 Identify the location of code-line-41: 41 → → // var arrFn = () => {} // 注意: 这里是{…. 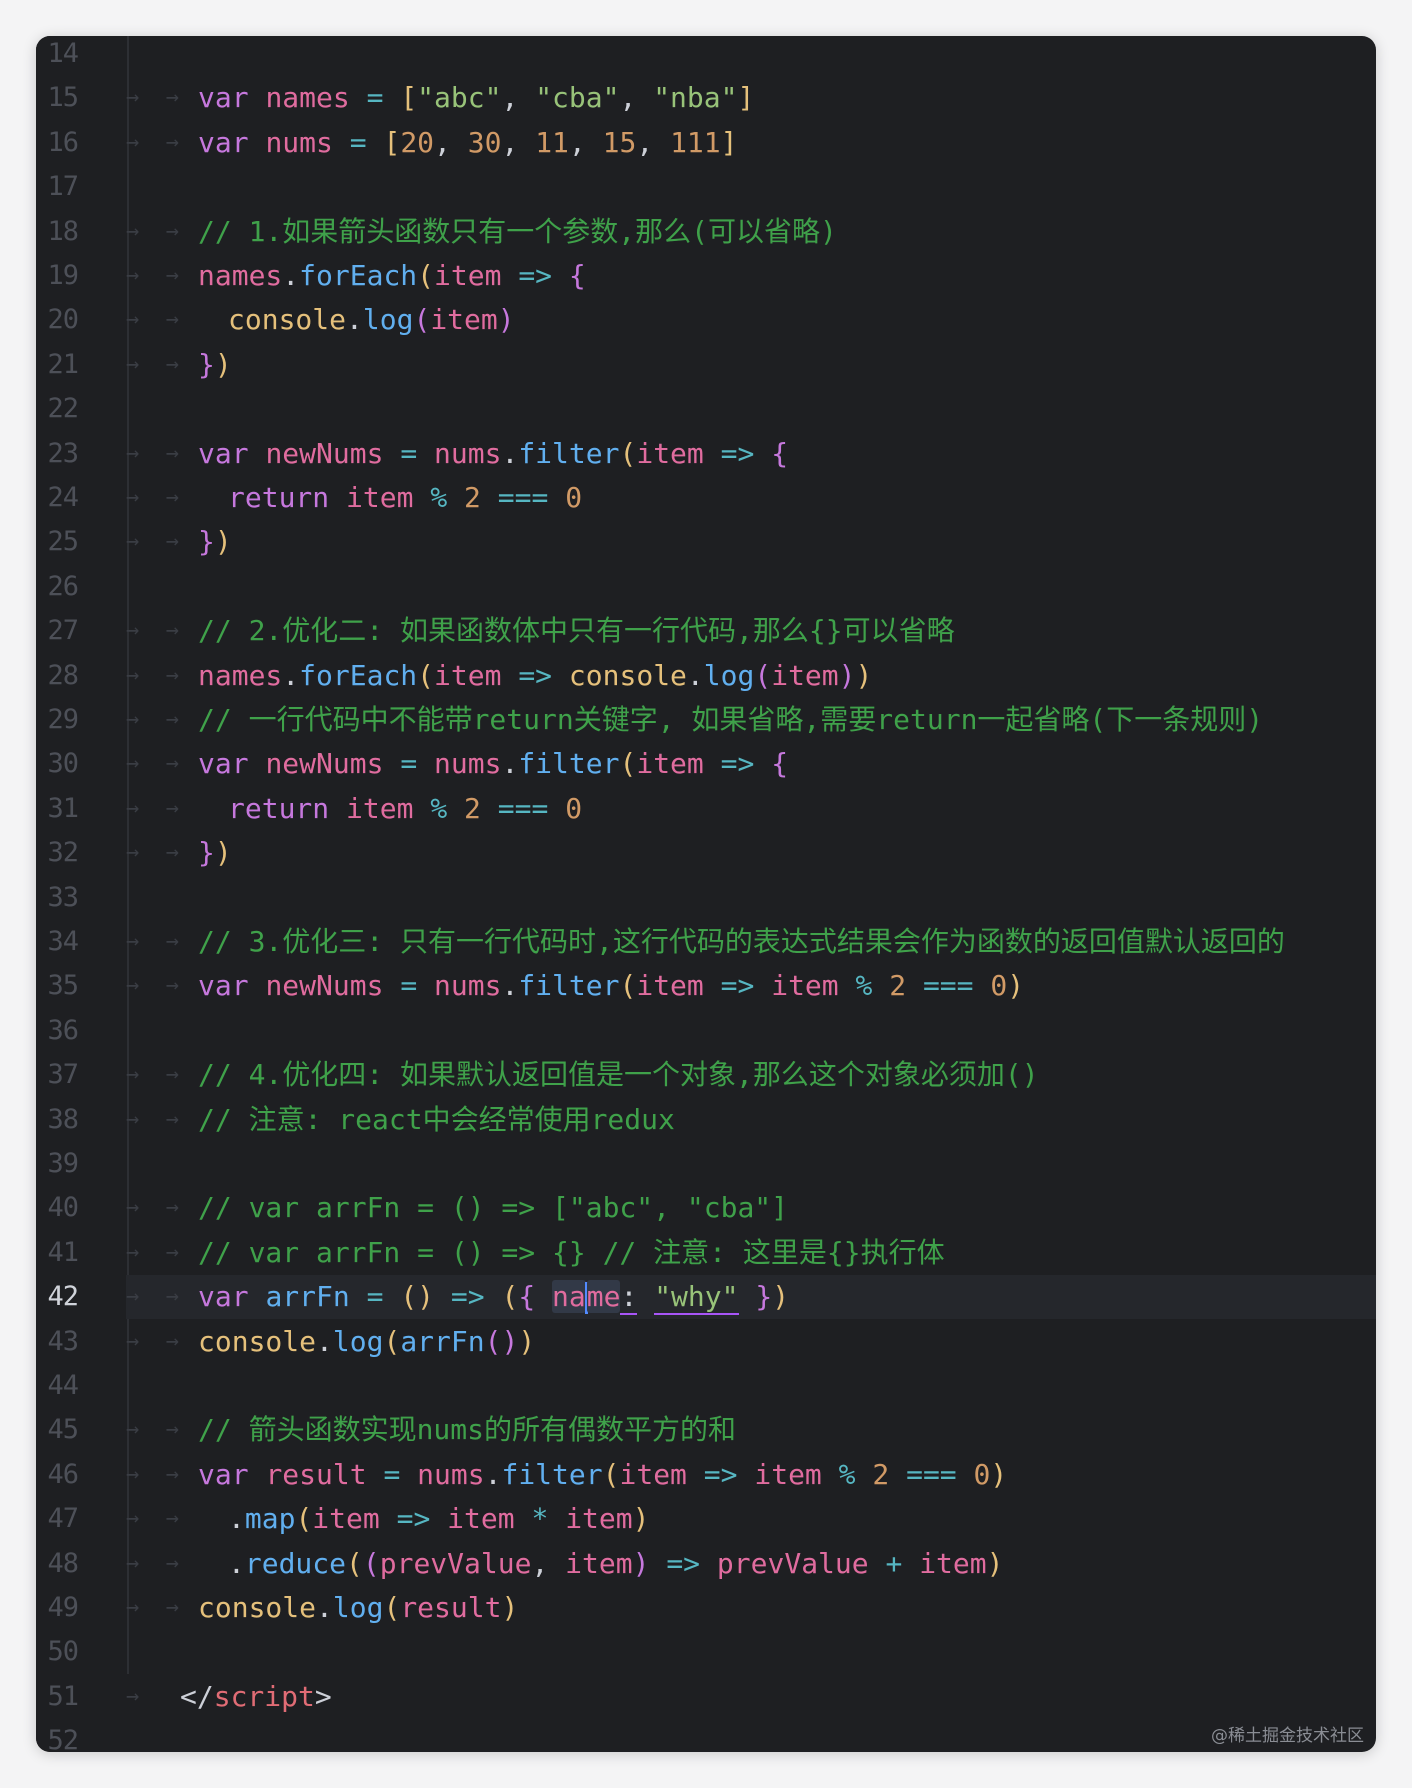
(706, 1253).